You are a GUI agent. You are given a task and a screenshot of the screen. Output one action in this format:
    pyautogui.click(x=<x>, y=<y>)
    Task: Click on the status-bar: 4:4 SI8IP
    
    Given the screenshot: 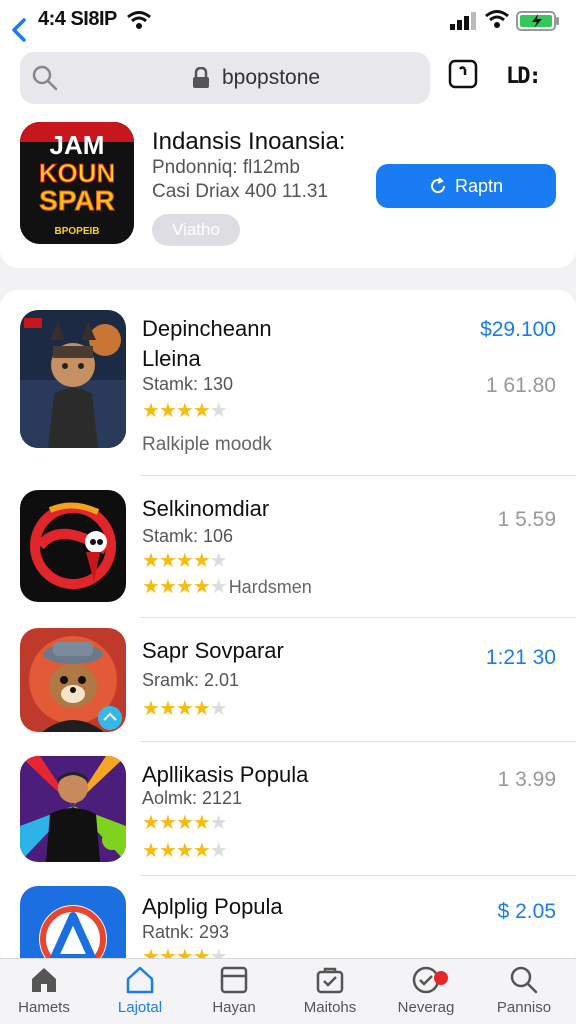 What is the action you would take?
    pyautogui.click(x=288, y=22)
    